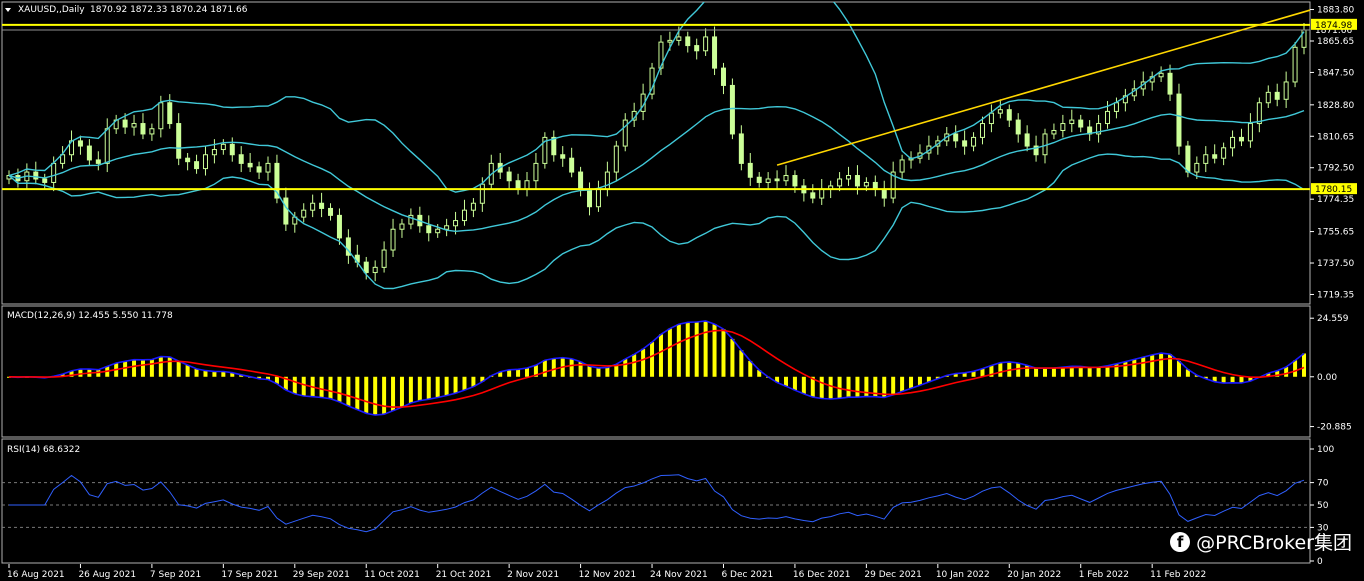 This screenshot has height=581, width=1364. What do you see at coordinates (1104, 575) in the screenshot?
I see `time-tick-label: 1 Feb 2022` at bounding box center [1104, 575].